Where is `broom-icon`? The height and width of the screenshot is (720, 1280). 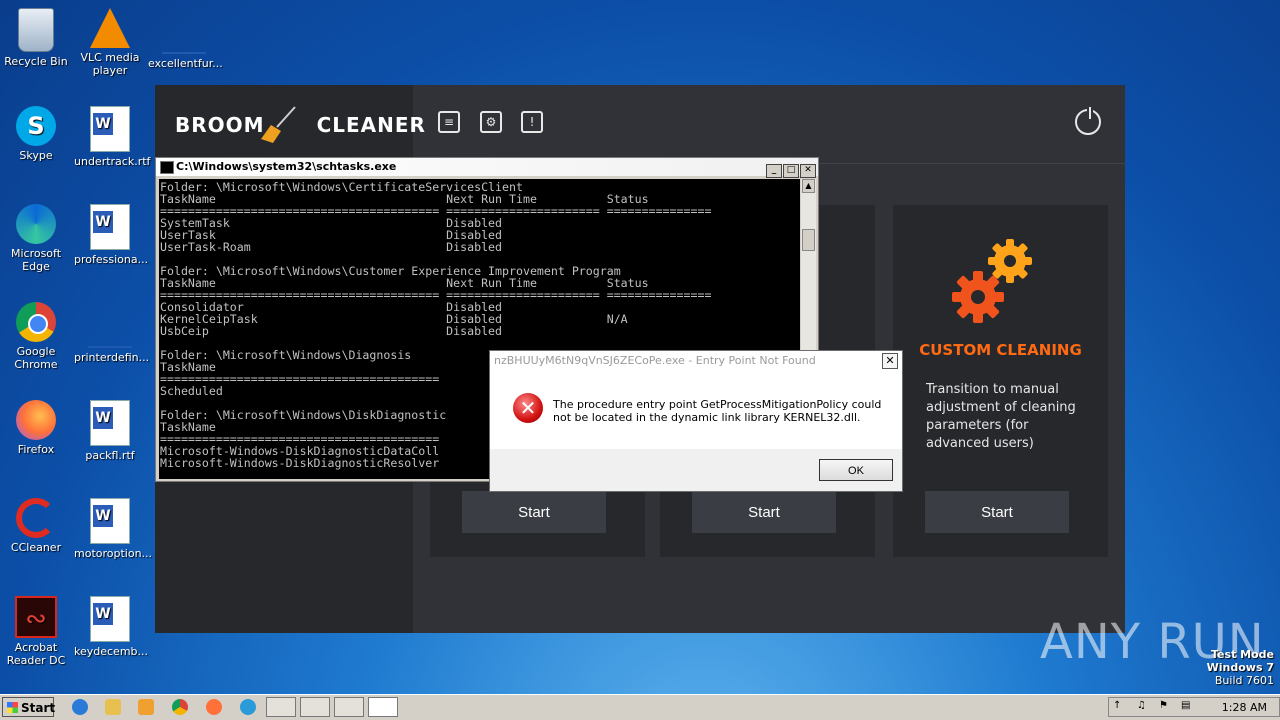
broom-icon is located at coordinates (278, 124).